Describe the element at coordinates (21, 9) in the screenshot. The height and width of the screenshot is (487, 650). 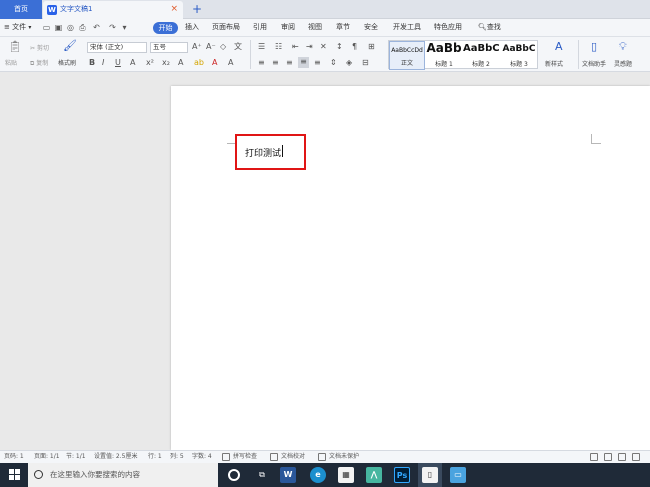
I see `tab-home: 首页` at that location.